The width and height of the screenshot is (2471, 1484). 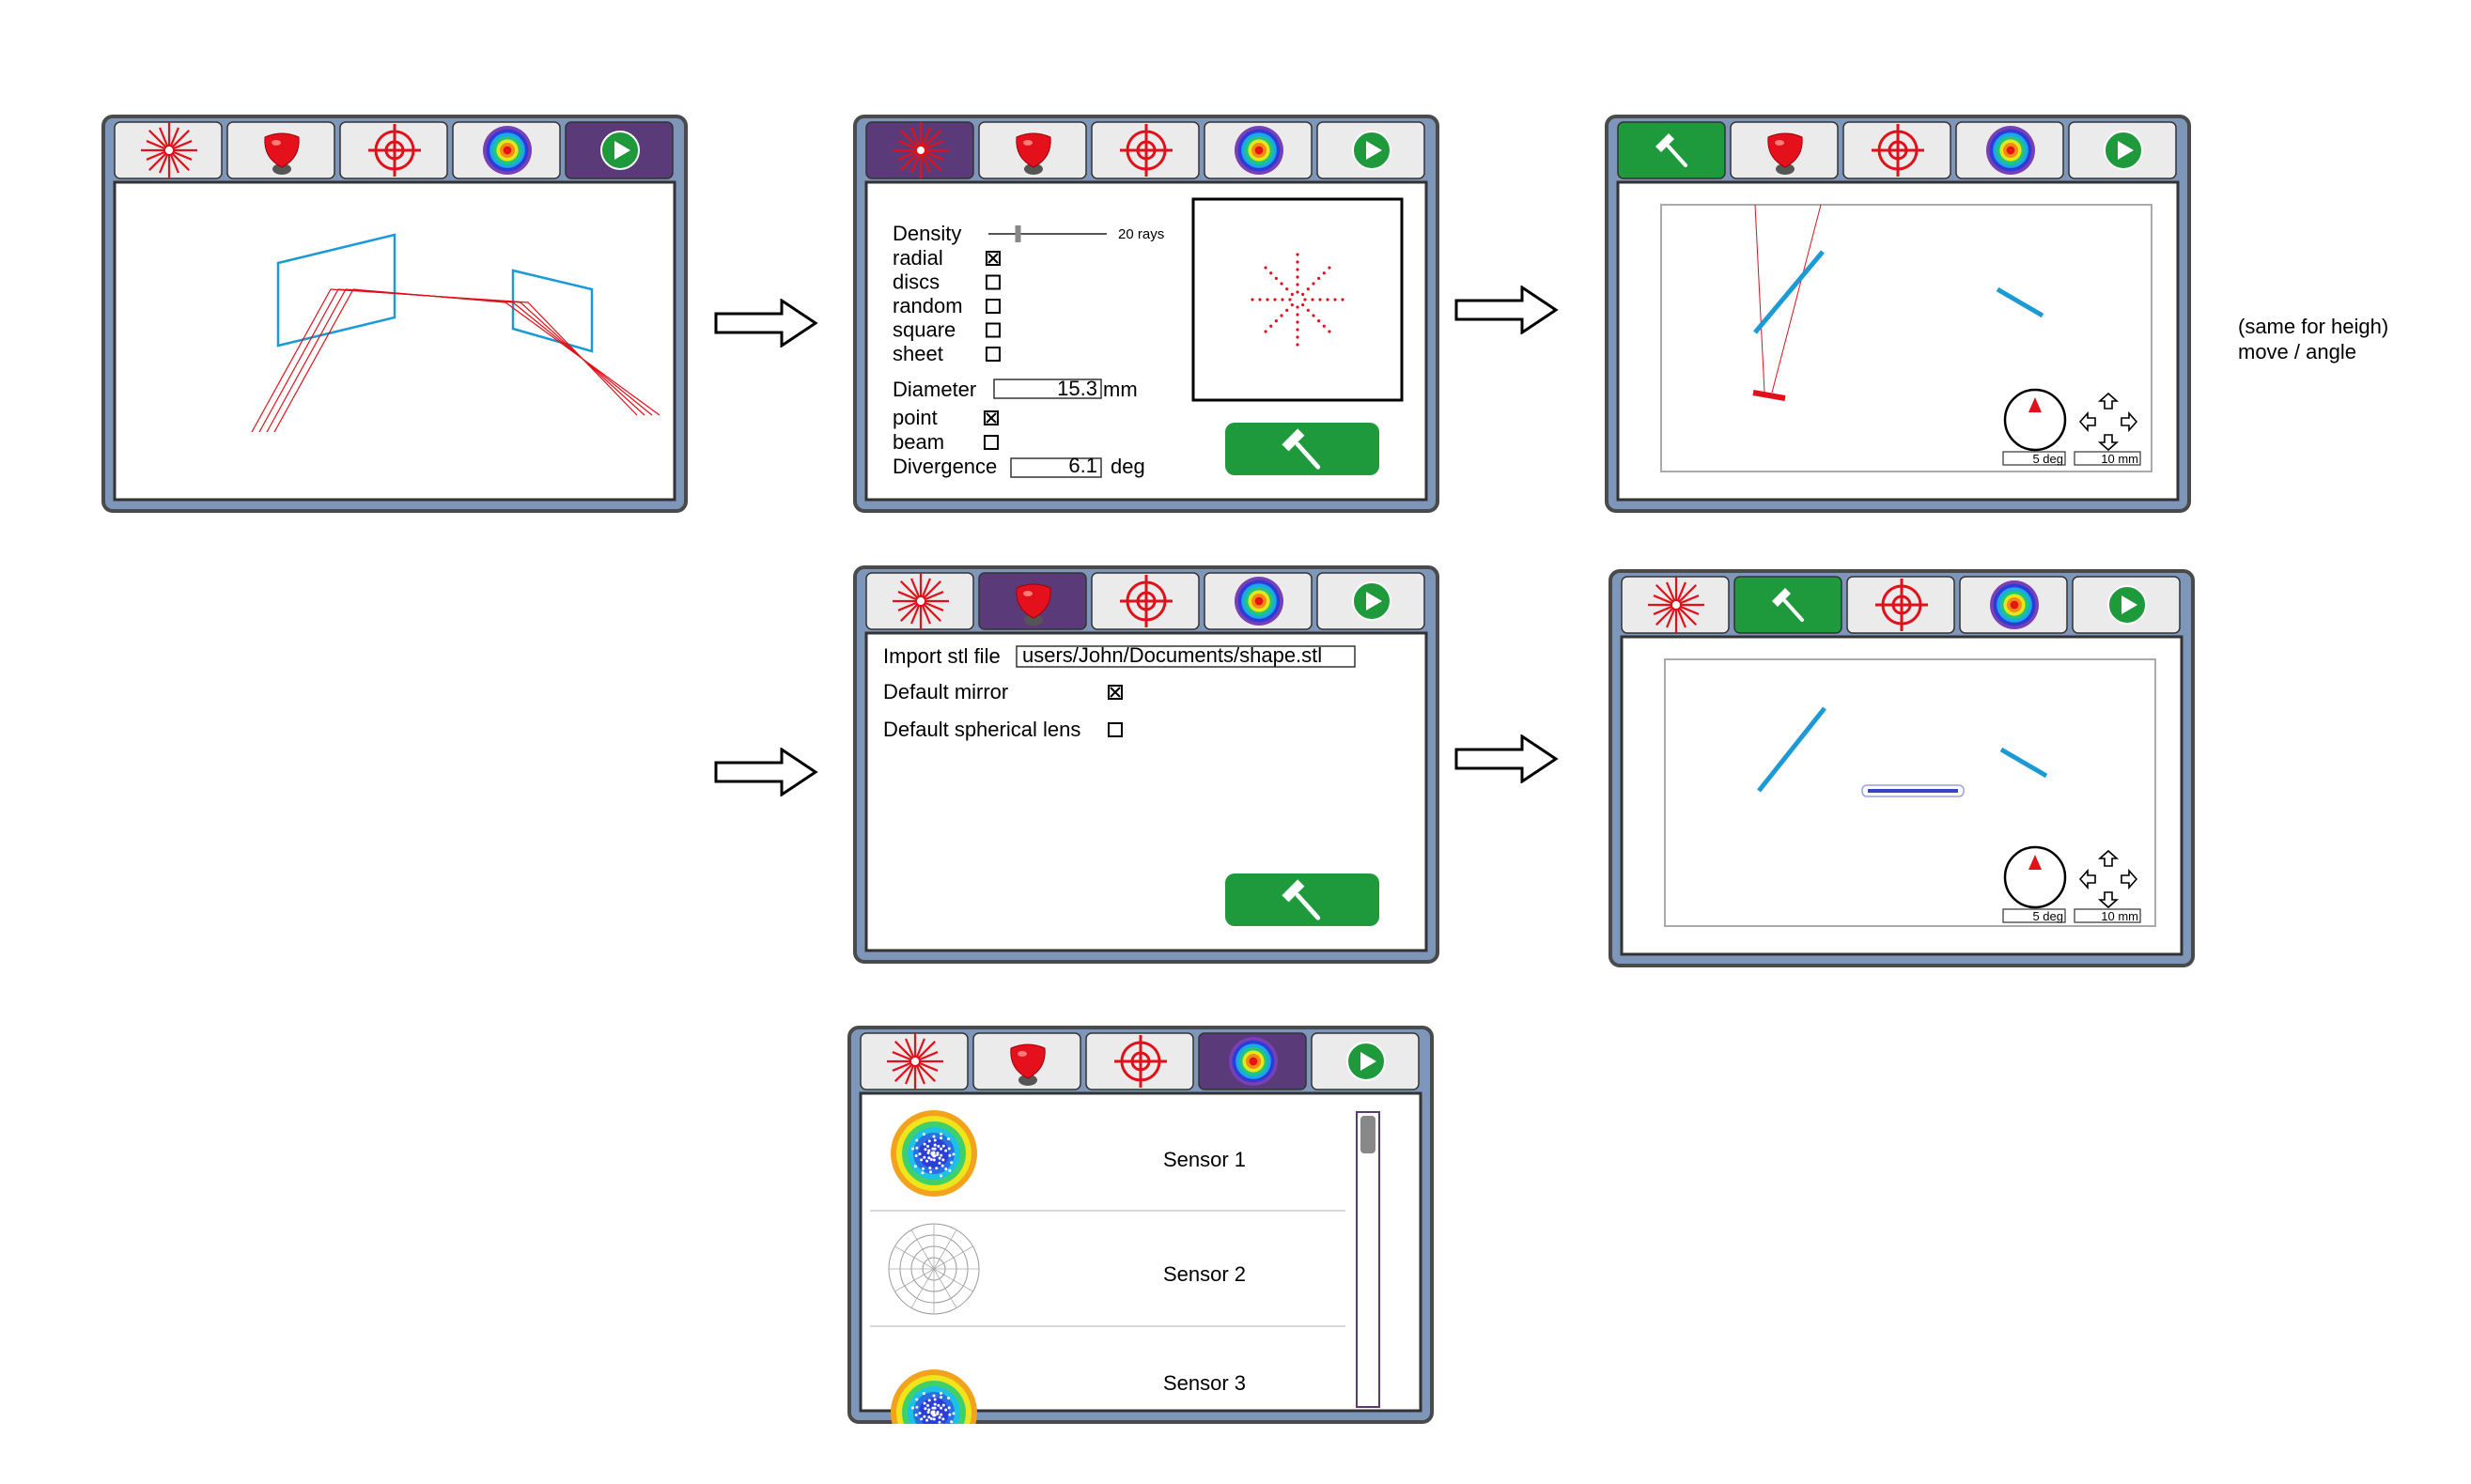 What do you see at coordinates (2313, 339) in the screenshot?
I see `side-note: (same for heigh) move / angle` at bounding box center [2313, 339].